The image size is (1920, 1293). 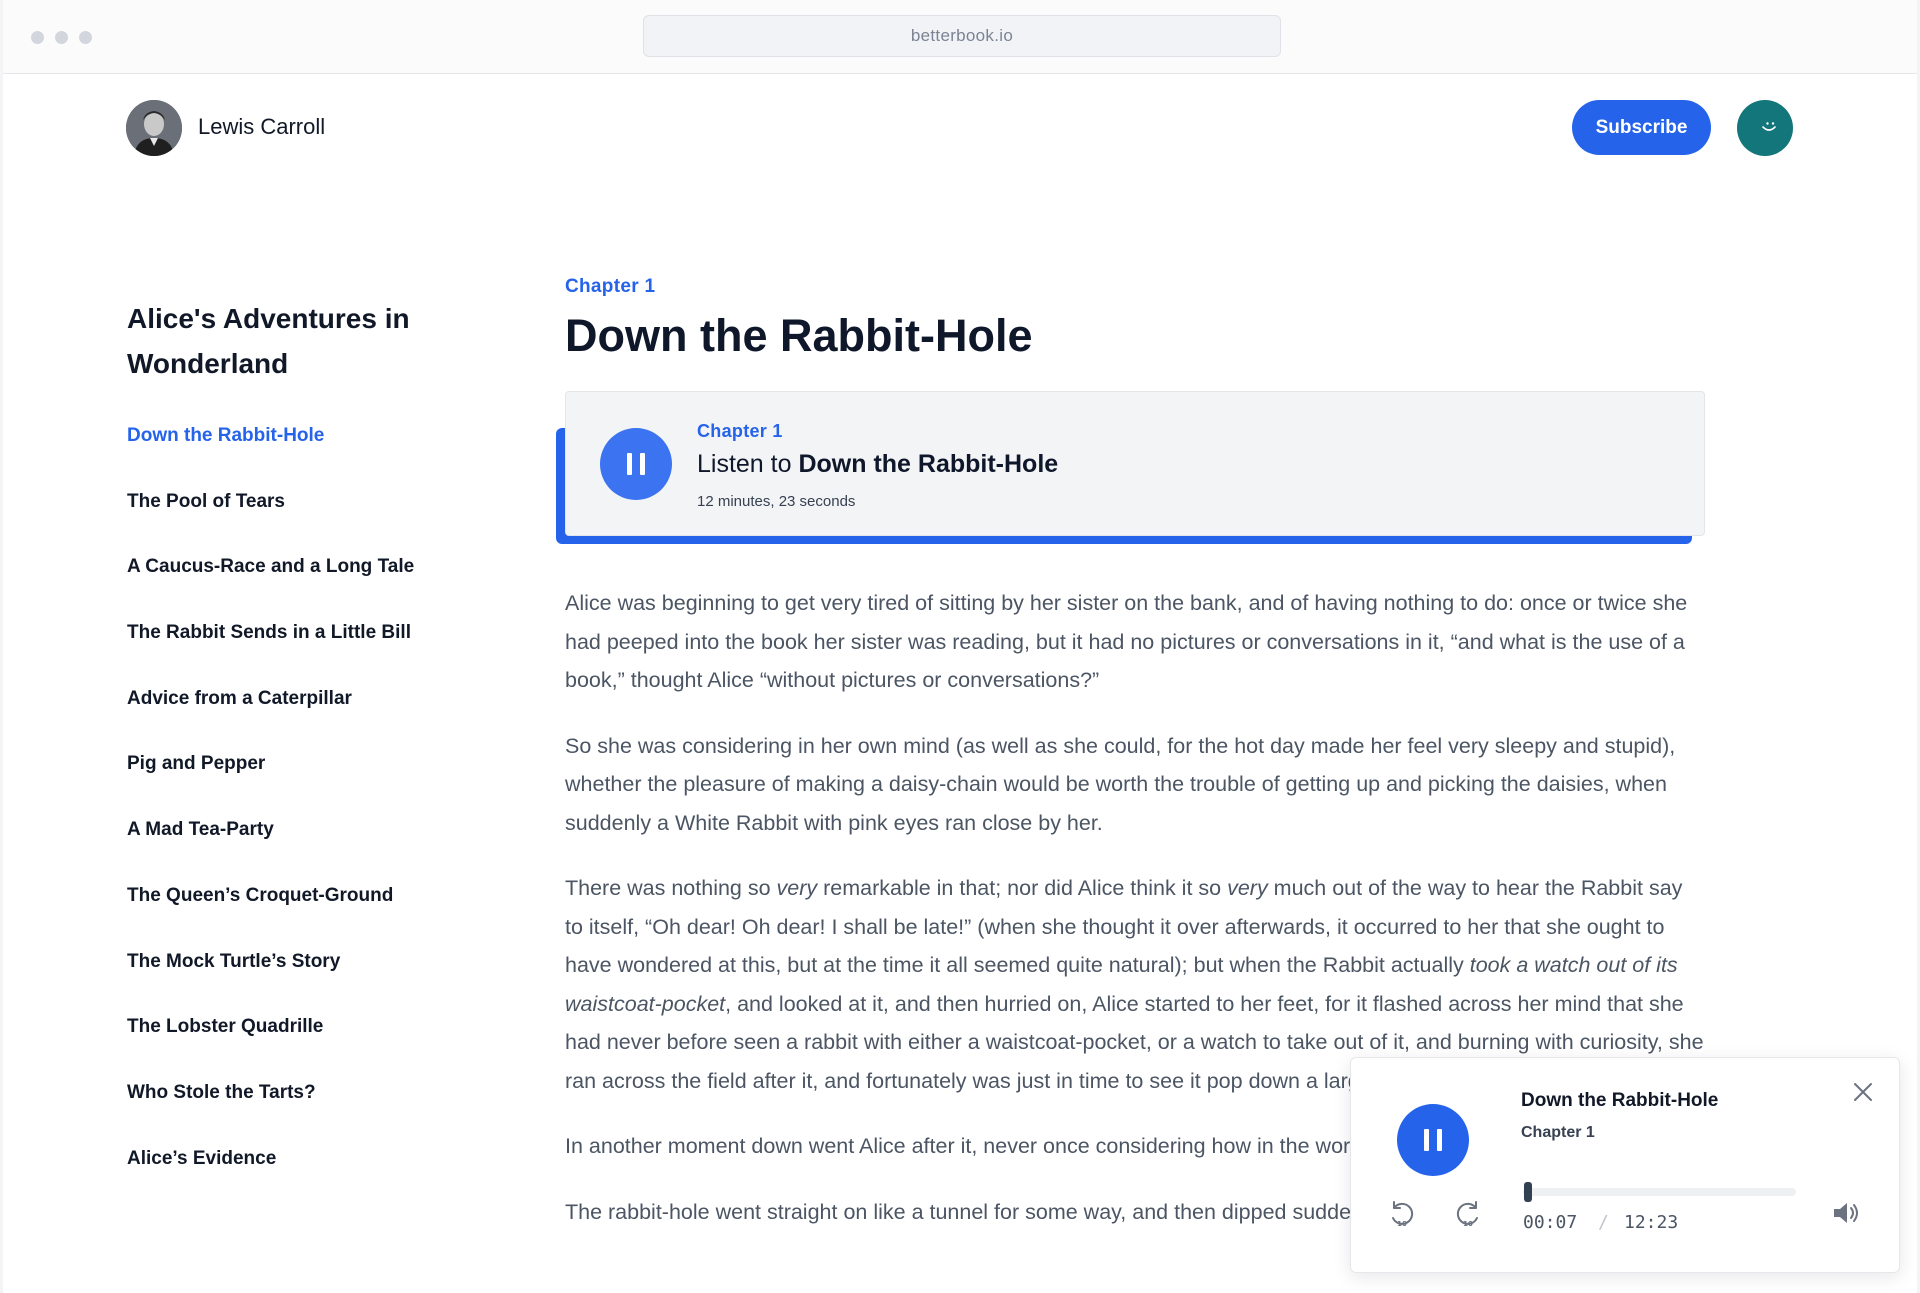 I want to click on player-chapter: Chapter 1, so click(x=1558, y=1132).